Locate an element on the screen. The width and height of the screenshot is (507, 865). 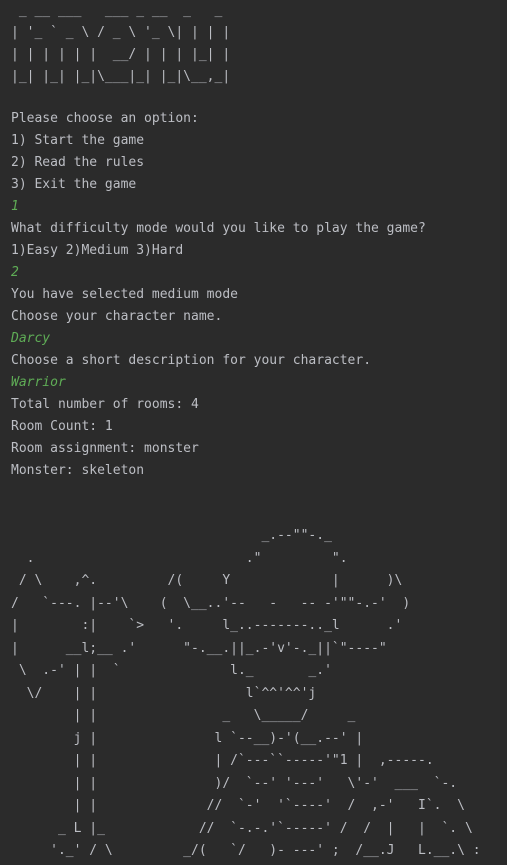
ascii-art-line: | | _ \_____/ _ is located at coordinates (183, 715).